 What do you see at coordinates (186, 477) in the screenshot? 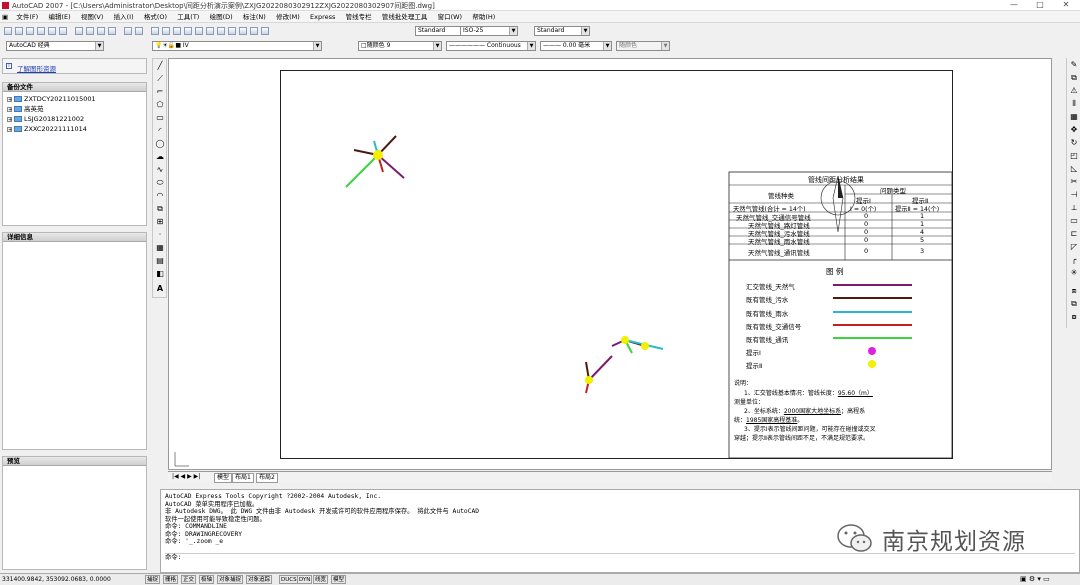
I see `tab-nav-arrows: |◀ ◀ ▶ ▶|` at bounding box center [186, 477].